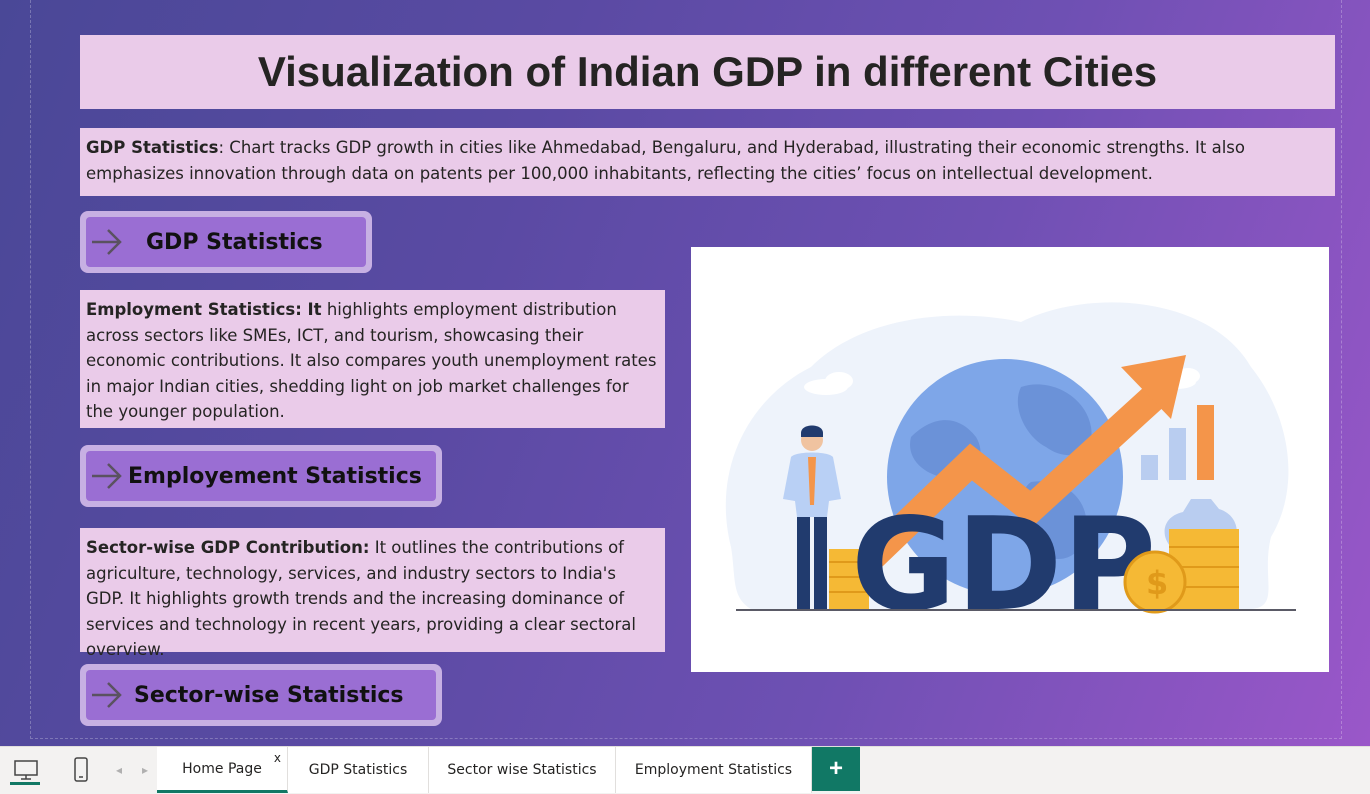 The image size is (1370, 794). What do you see at coordinates (1003, 565) in the screenshot?
I see `gdp-illustration-word: GDP` at bounding box center [1003, 565].